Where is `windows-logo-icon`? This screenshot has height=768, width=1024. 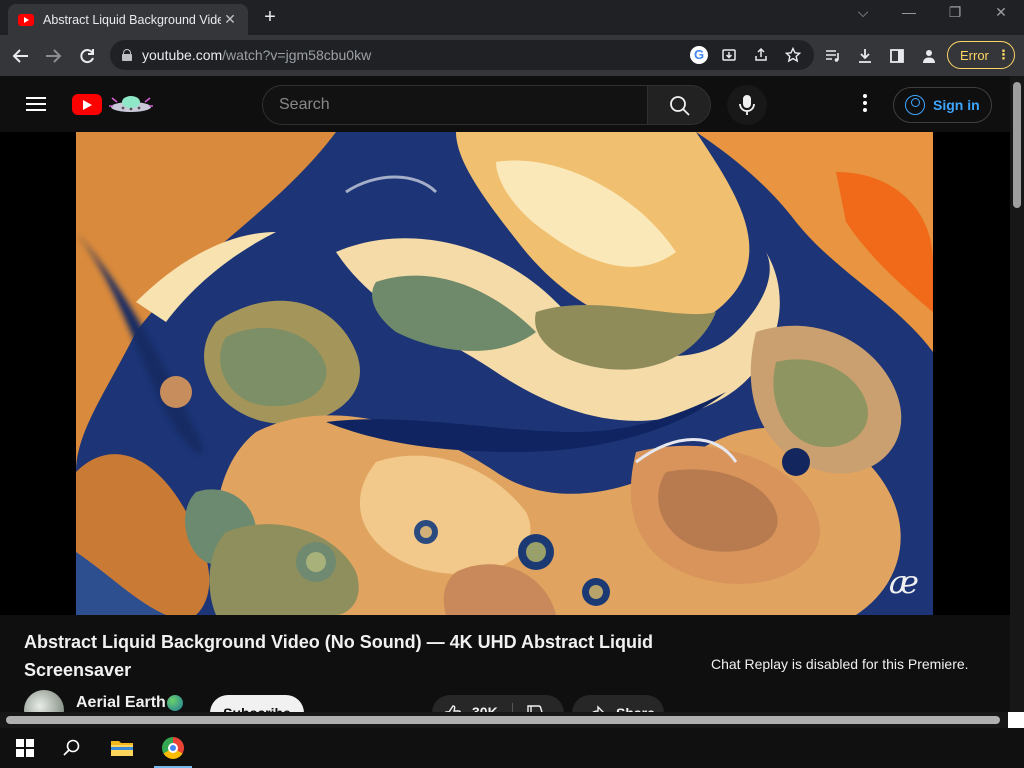 windows-logo-icon is located at coordinates (25, 748).